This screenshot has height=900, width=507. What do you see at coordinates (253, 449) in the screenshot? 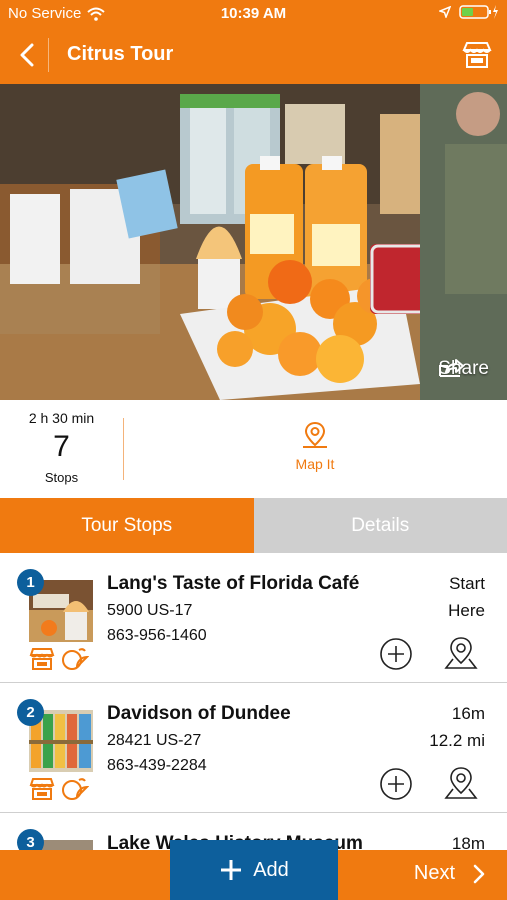
I see `tour-summary: 2 h 30 min 7 Stops Map It` at bounding box center [253, 449].